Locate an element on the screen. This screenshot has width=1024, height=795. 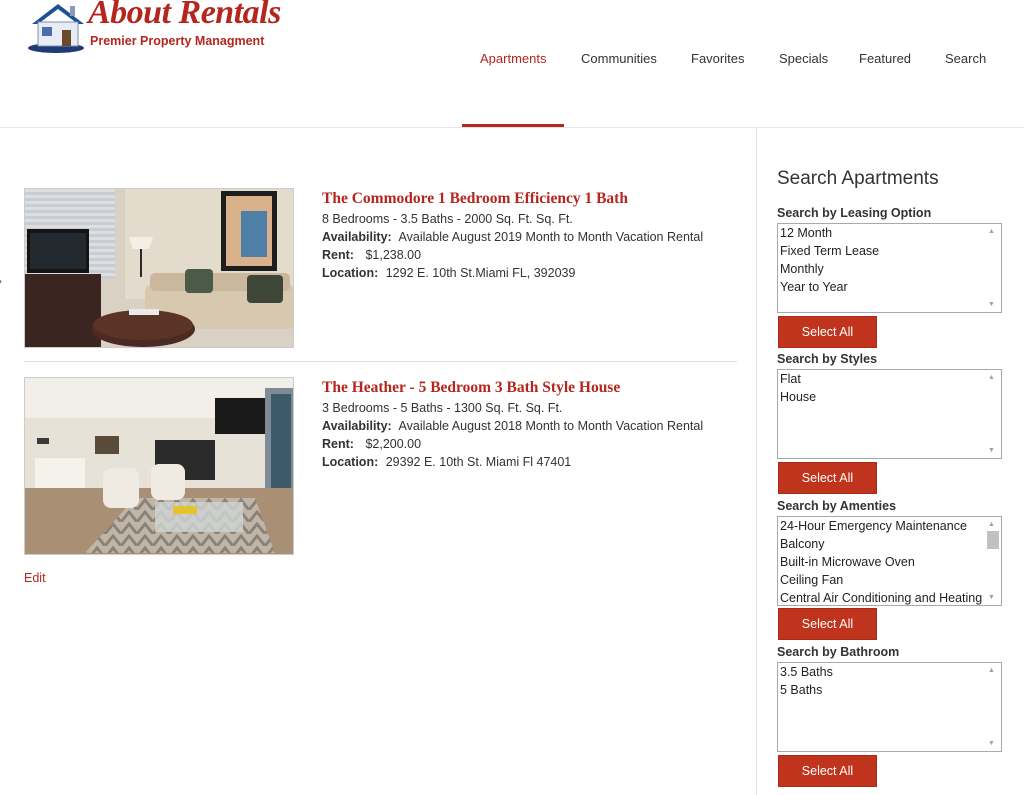
select-option: 12 Month is located at coordinates (889, 233).